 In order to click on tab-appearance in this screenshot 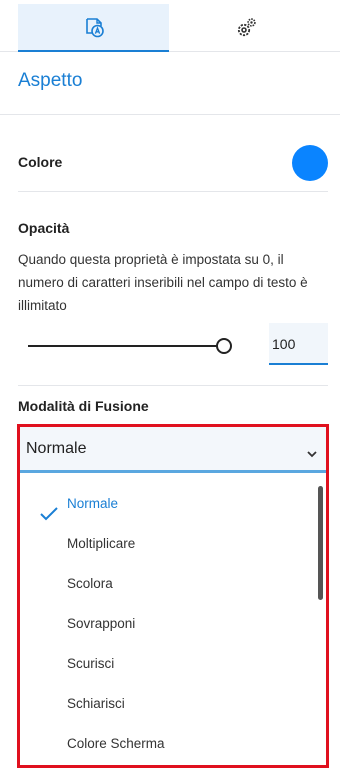, I will do `click(93, 28)`.